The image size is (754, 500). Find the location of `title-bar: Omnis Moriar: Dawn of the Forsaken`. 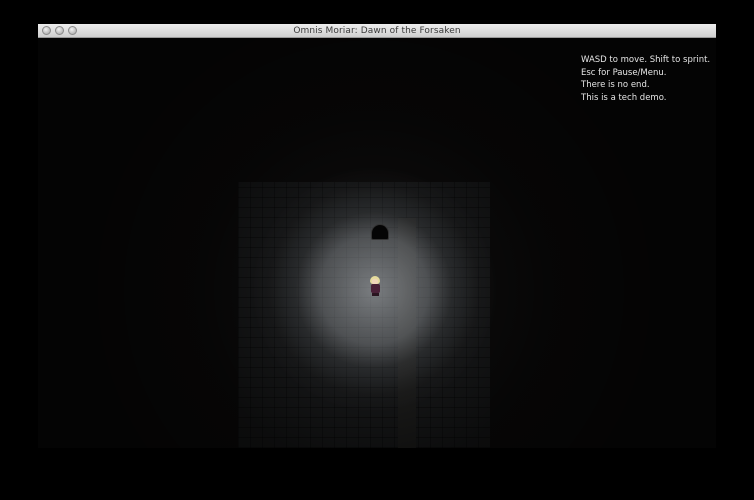

title-bar: Omnis Moriar: Dawn of the Forsaken is located at coordinates (377, 31).